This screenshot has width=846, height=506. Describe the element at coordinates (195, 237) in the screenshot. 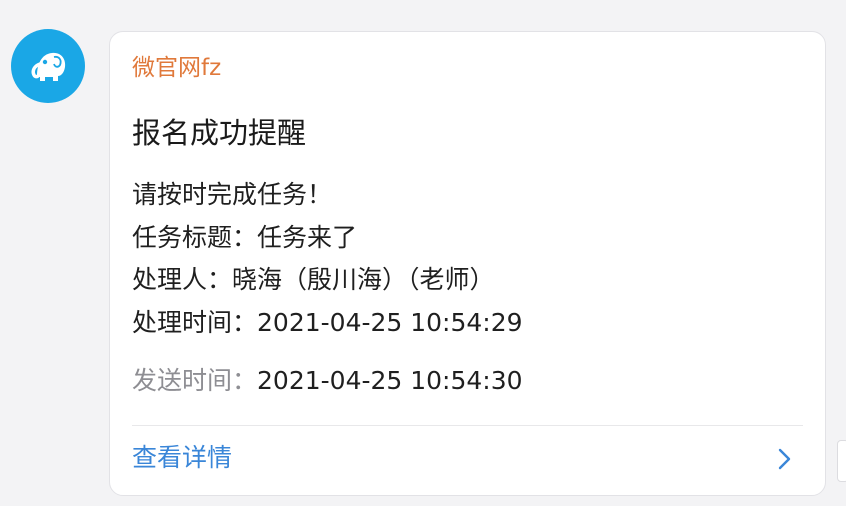

I see `field-label: 任务标题：` at that location.